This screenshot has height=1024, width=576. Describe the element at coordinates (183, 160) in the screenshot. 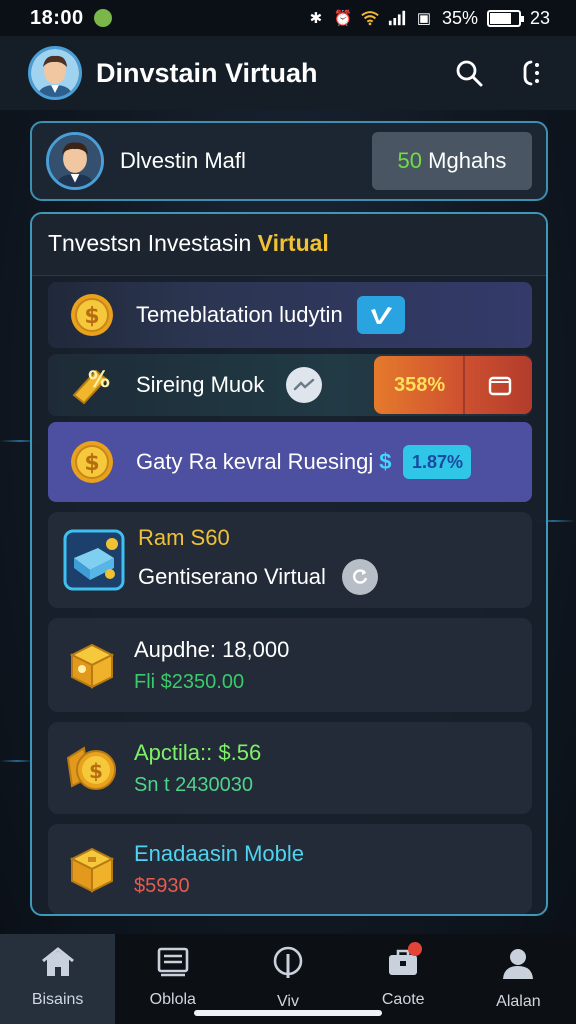

I see `profile-name: Dlvestin Mafl` at that location.